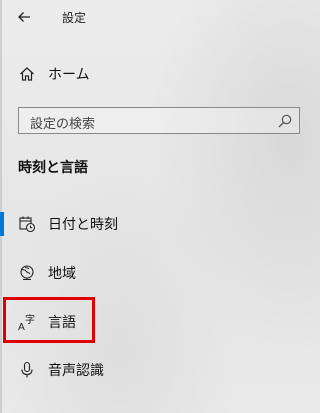 This screenshot has height=413, width=320. I want to click on window-title: 設定, so click(74, 18).